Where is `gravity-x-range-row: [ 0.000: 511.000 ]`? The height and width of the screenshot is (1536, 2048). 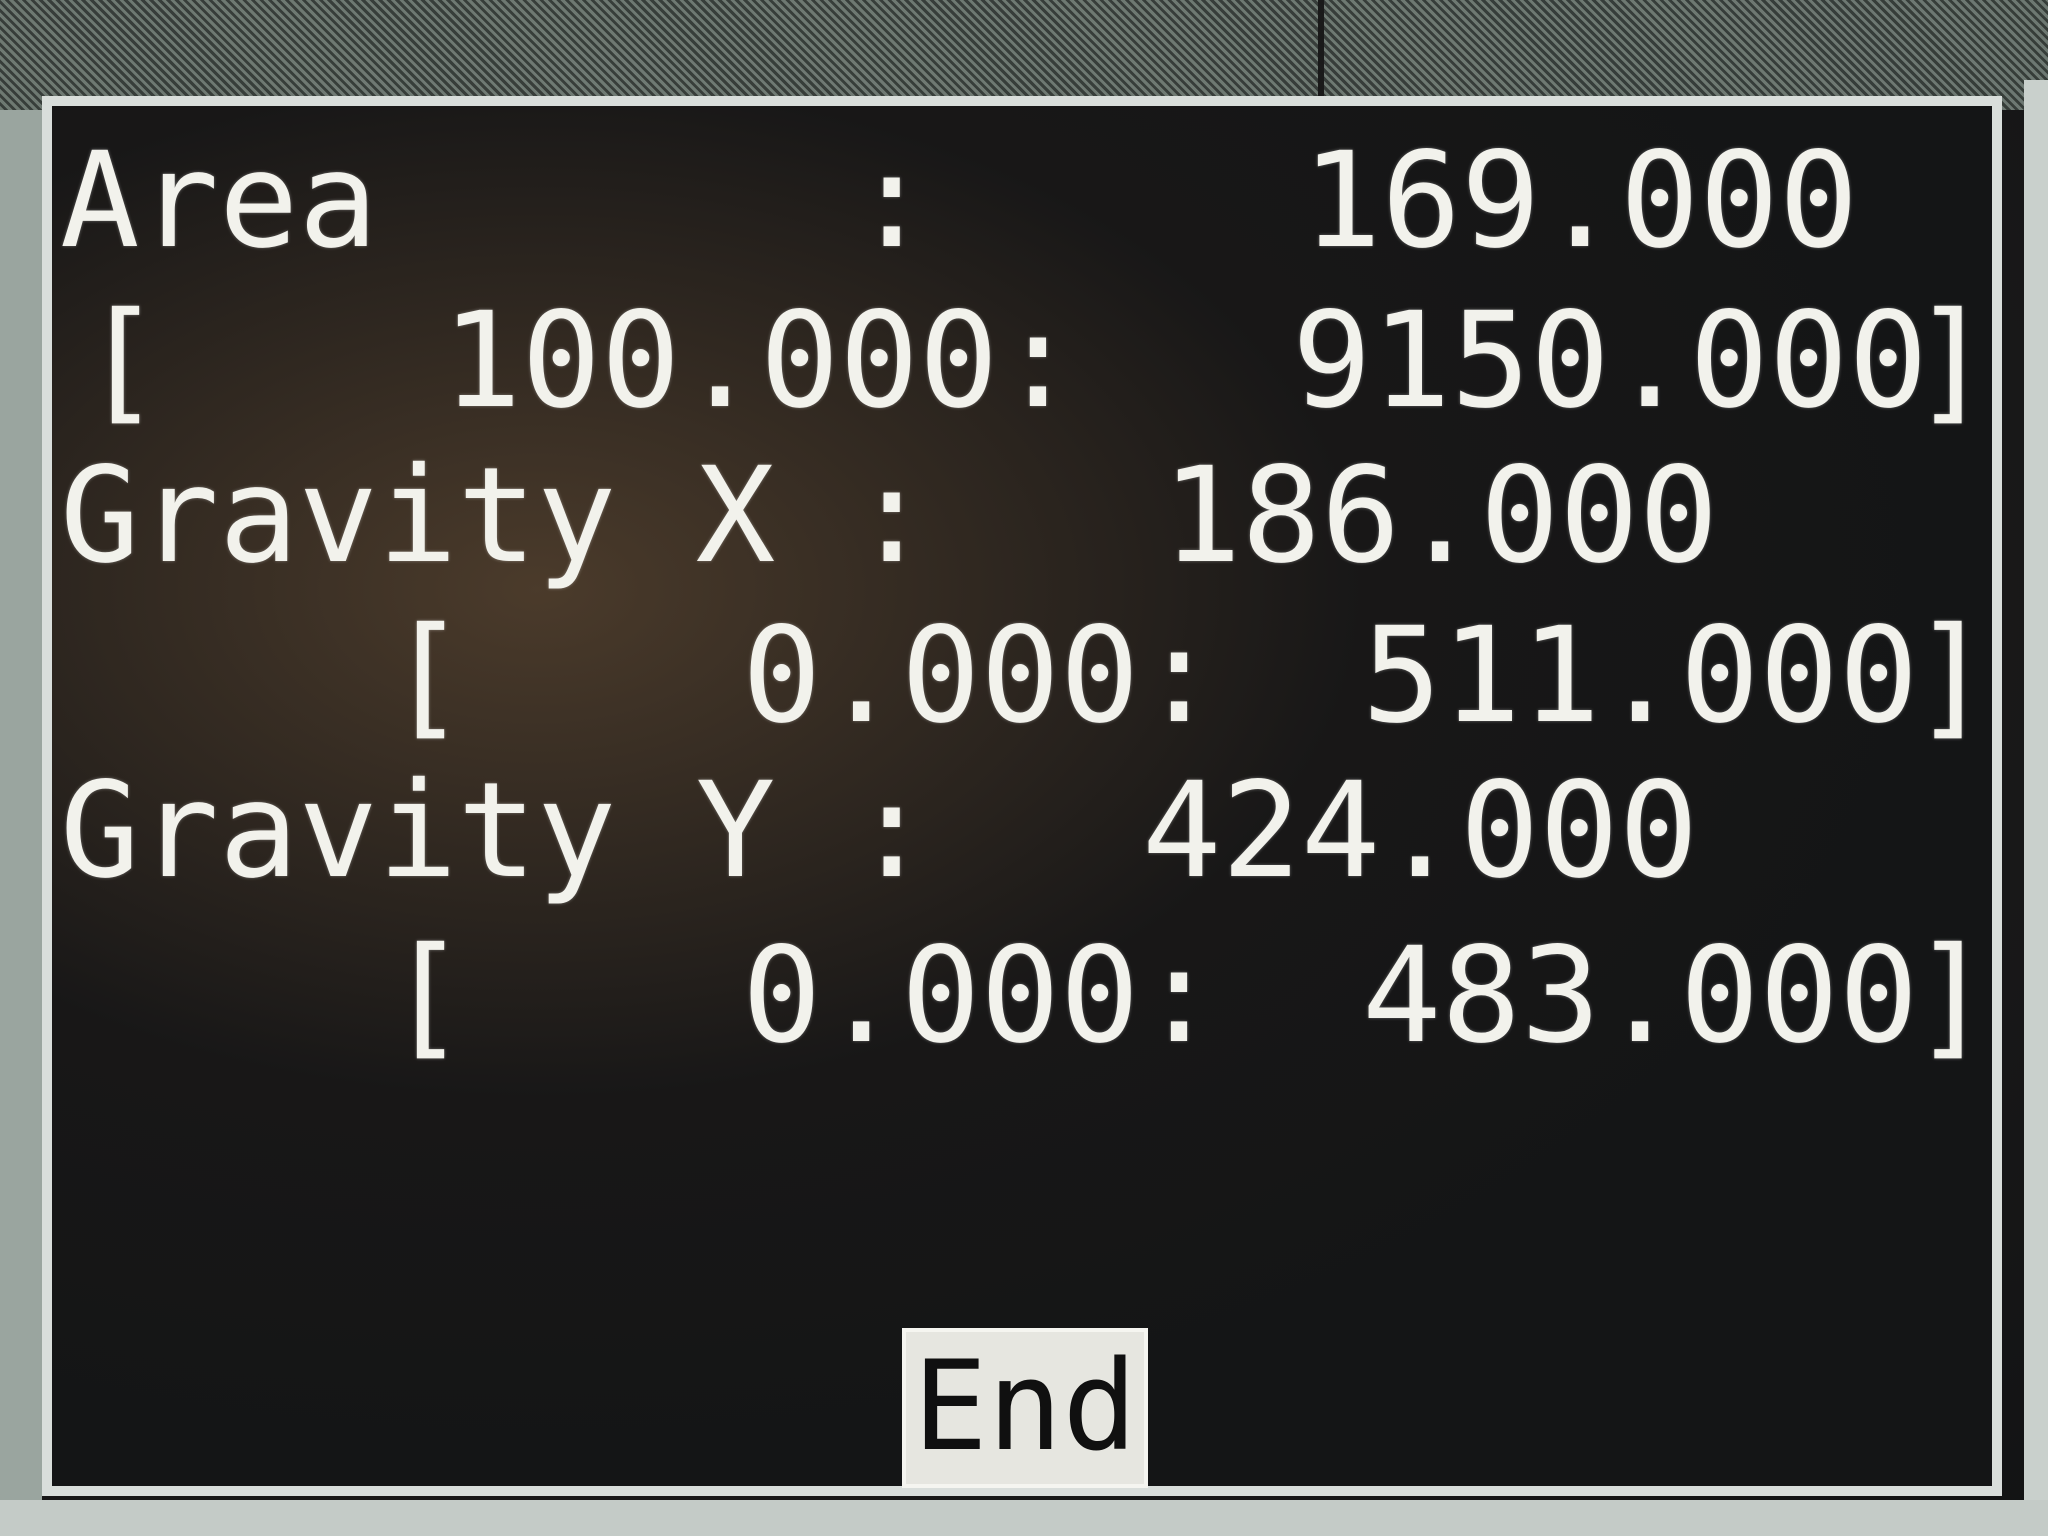 gravity-x-range-row: [ 0.000: 511.000 ] is located at coordinates (1022, 676).